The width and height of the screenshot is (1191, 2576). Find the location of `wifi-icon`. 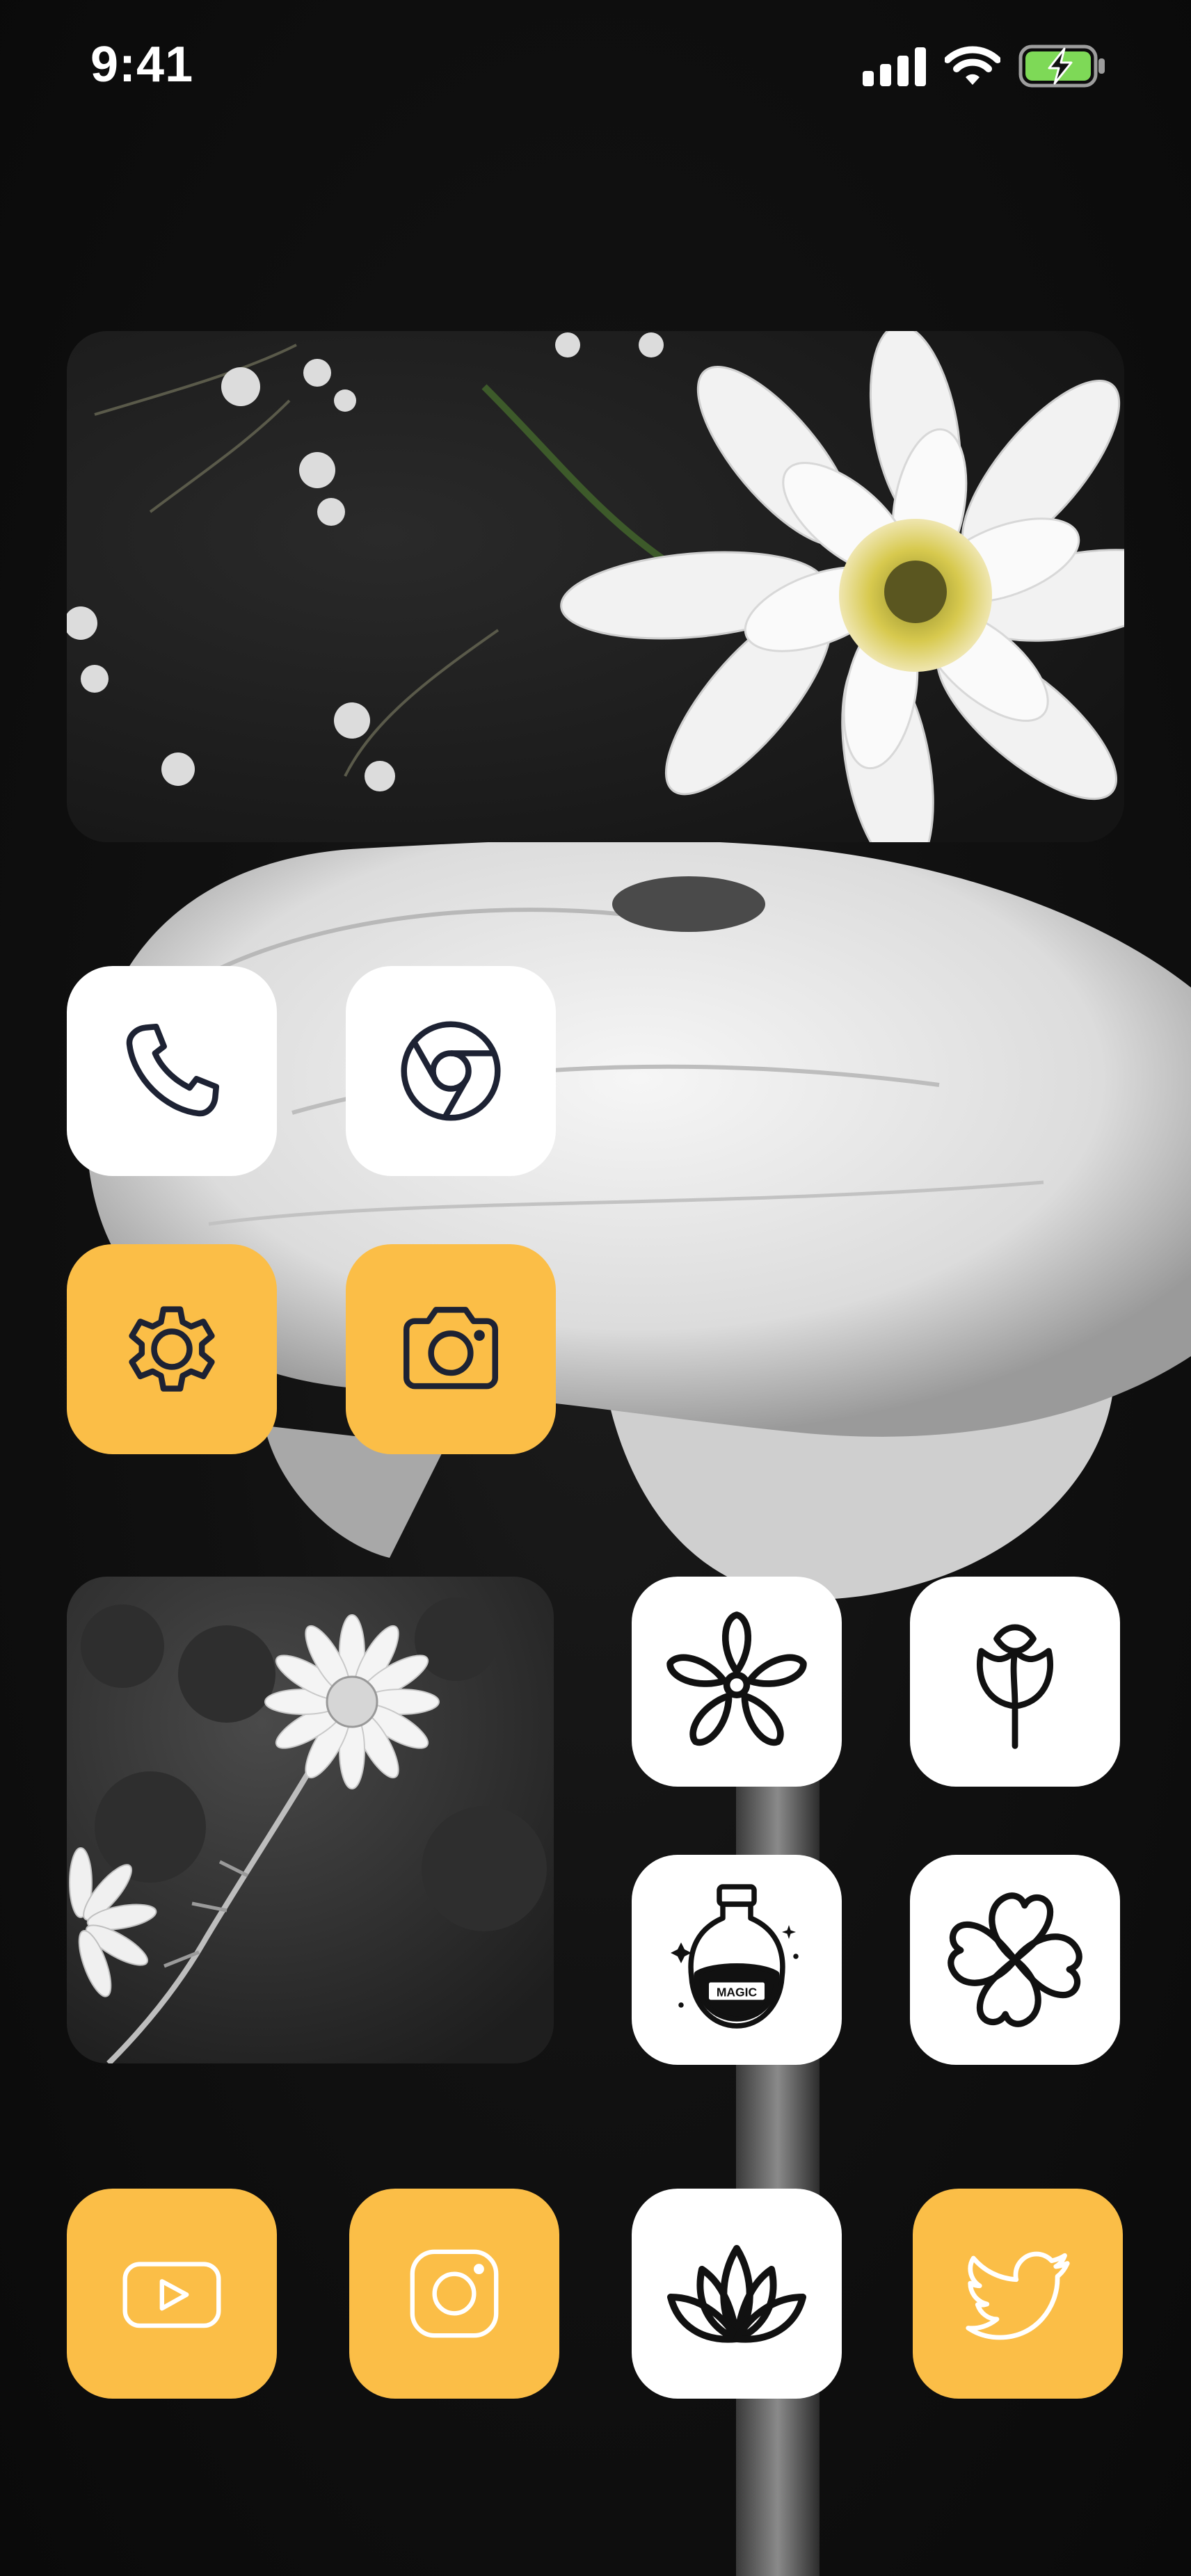

wifi-icon is located at coordinates (972, 65).